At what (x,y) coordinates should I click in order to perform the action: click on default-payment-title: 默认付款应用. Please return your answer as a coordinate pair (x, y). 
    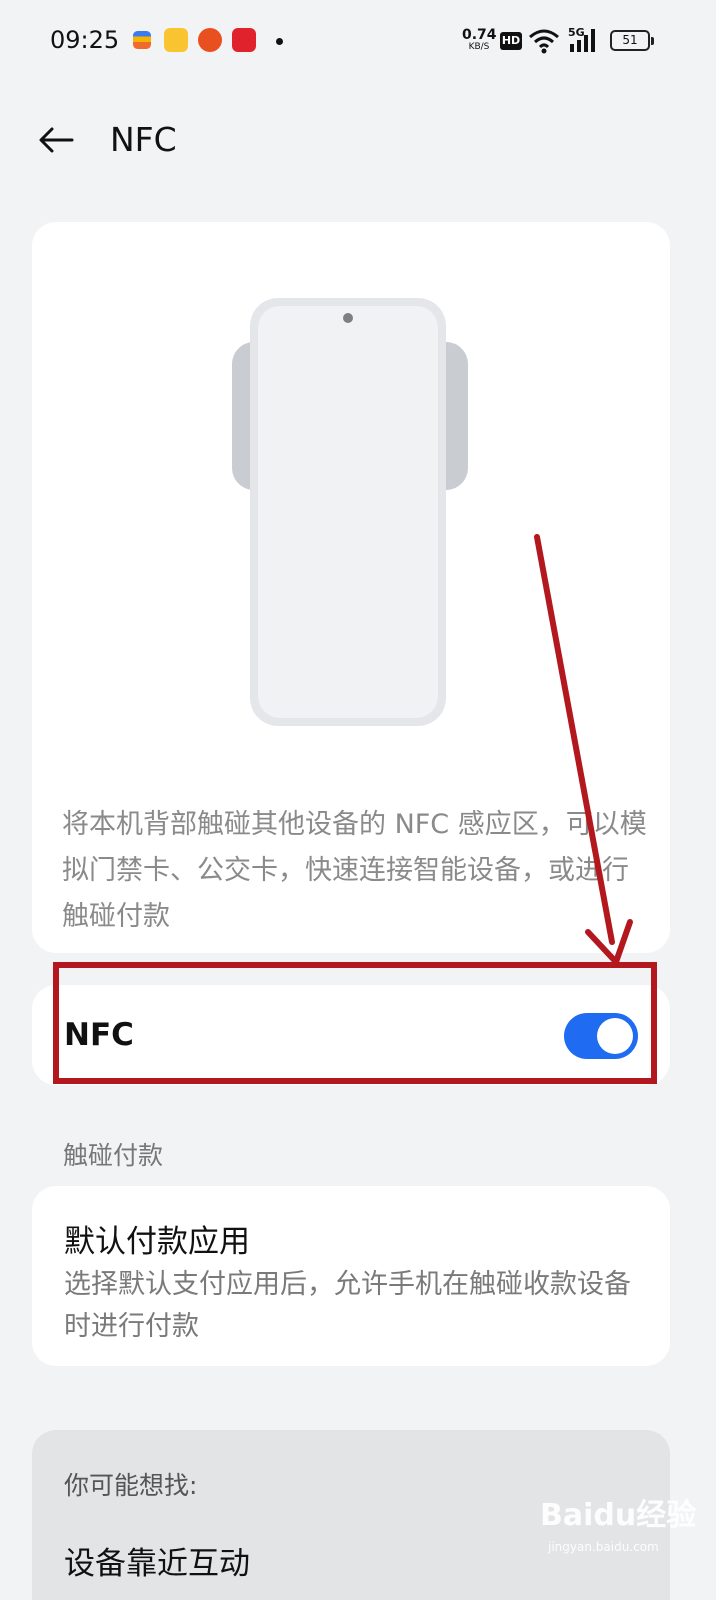
    Looking at the image, I should click on (157, 1242).